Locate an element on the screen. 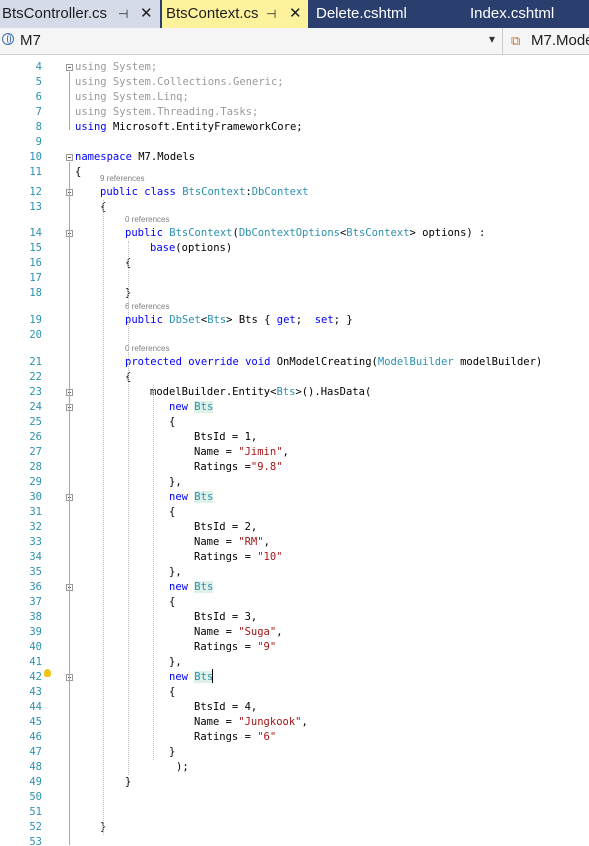  lightbulb-icon is located at coordinates (47, 673).